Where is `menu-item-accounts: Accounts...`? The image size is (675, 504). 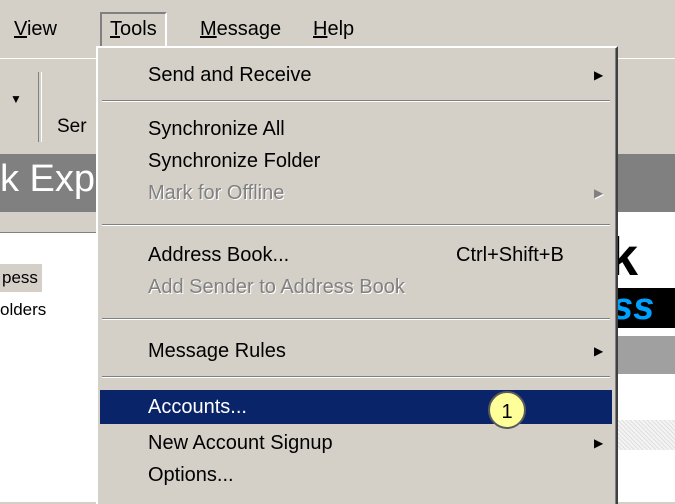 menu-item-accounts: Accounts... is located at coordinates (356, 407).